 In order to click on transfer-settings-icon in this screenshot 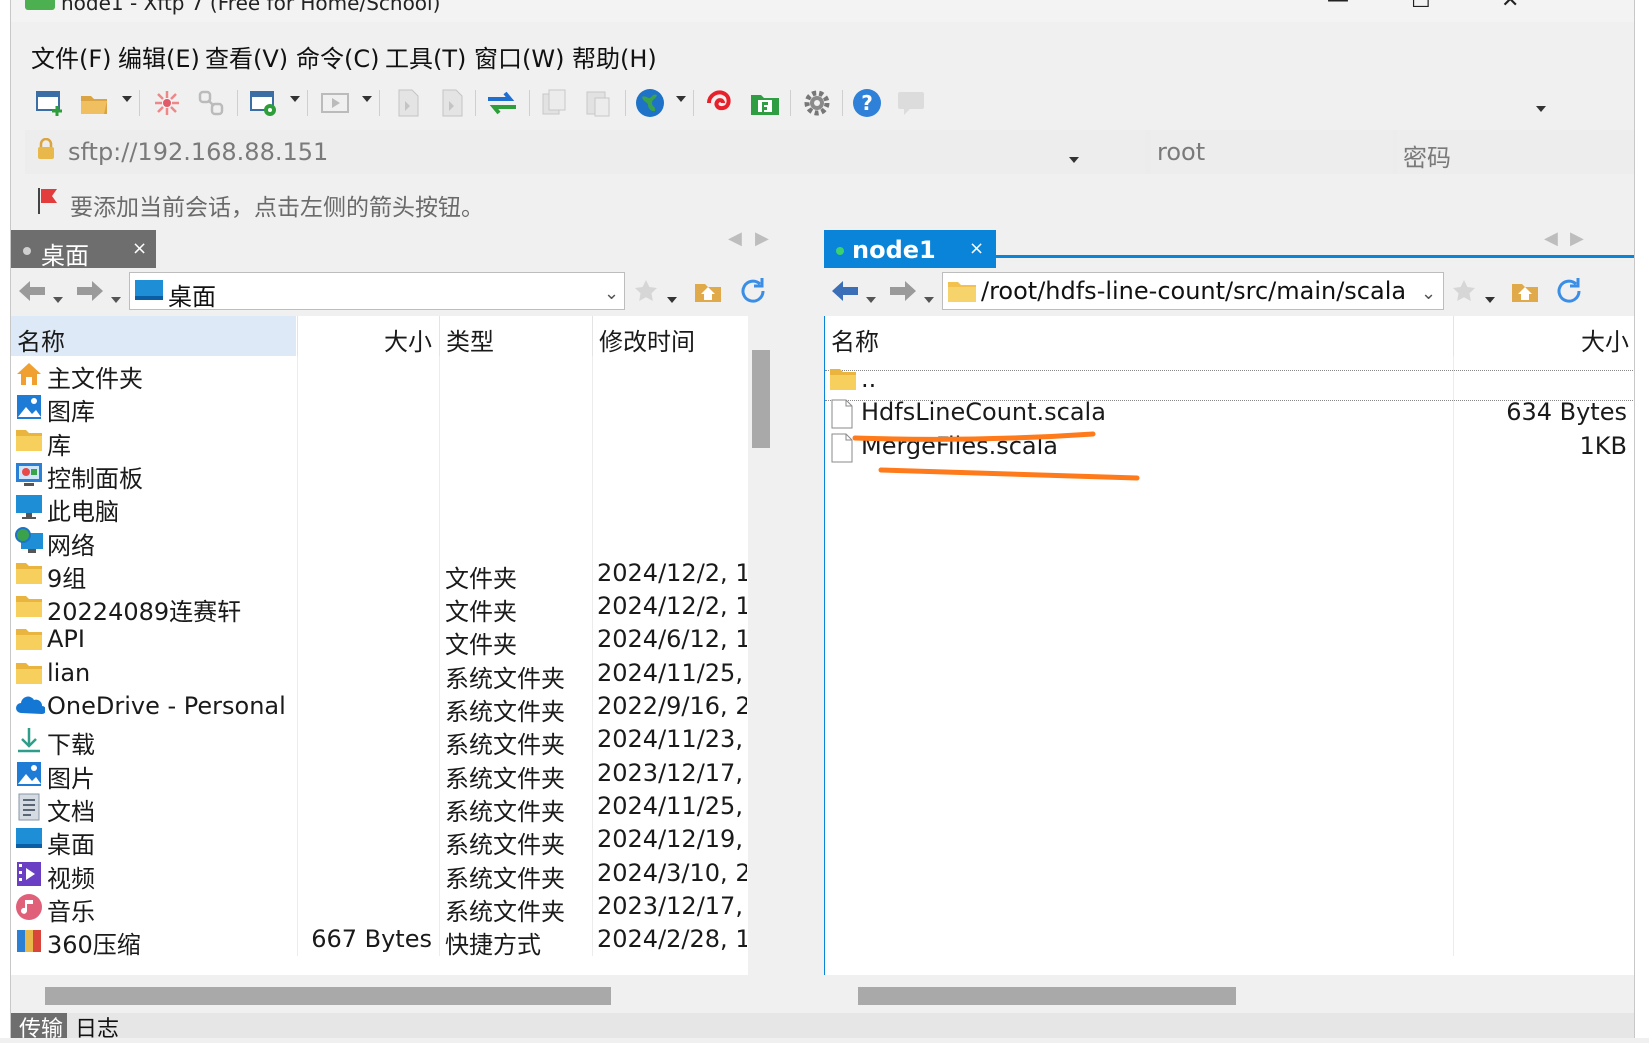, I will do `click(264, 103)`.